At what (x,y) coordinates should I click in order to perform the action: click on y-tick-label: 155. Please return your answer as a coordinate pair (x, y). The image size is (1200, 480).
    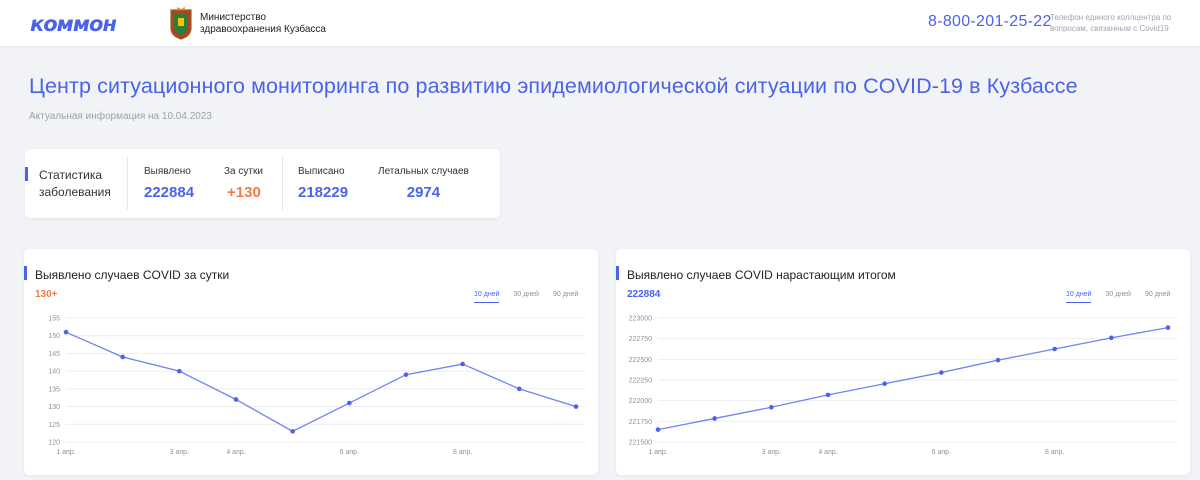
    Looking at the image, I should click on (54, 319).